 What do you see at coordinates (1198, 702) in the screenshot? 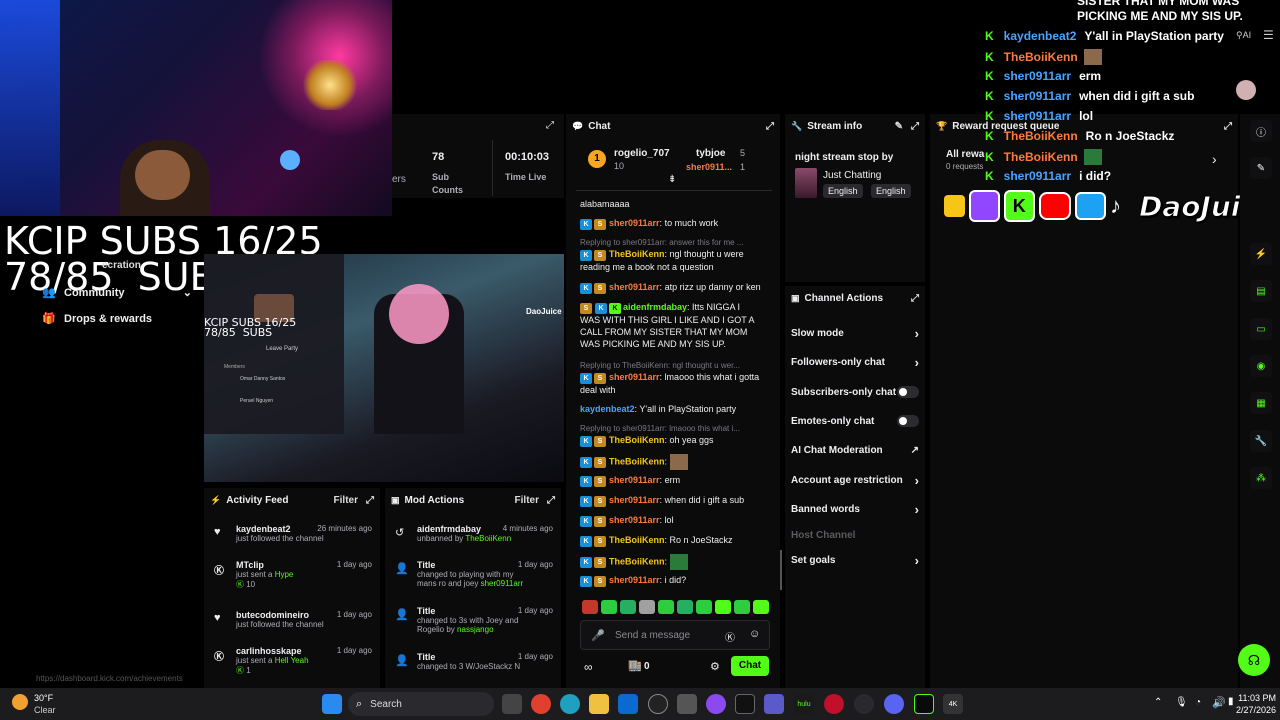
I see `wifi-icon: ◔` at bounding box center [1198, 702].